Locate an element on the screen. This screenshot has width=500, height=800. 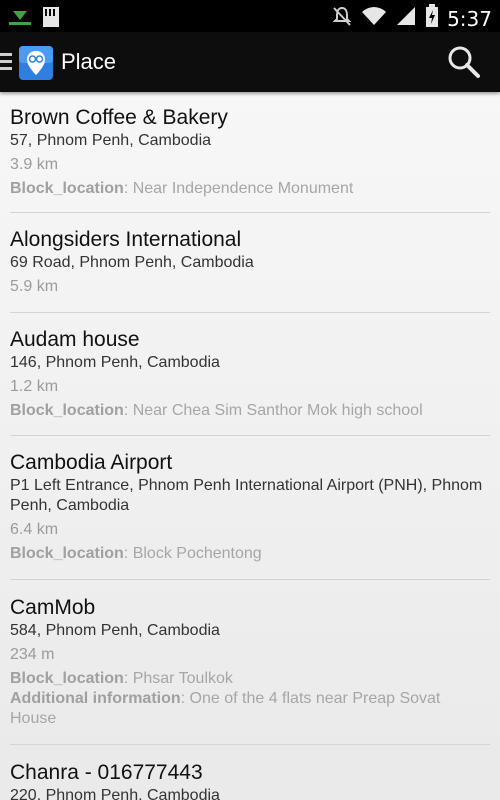
action-bar: Place is located at coordinates (250, 62).